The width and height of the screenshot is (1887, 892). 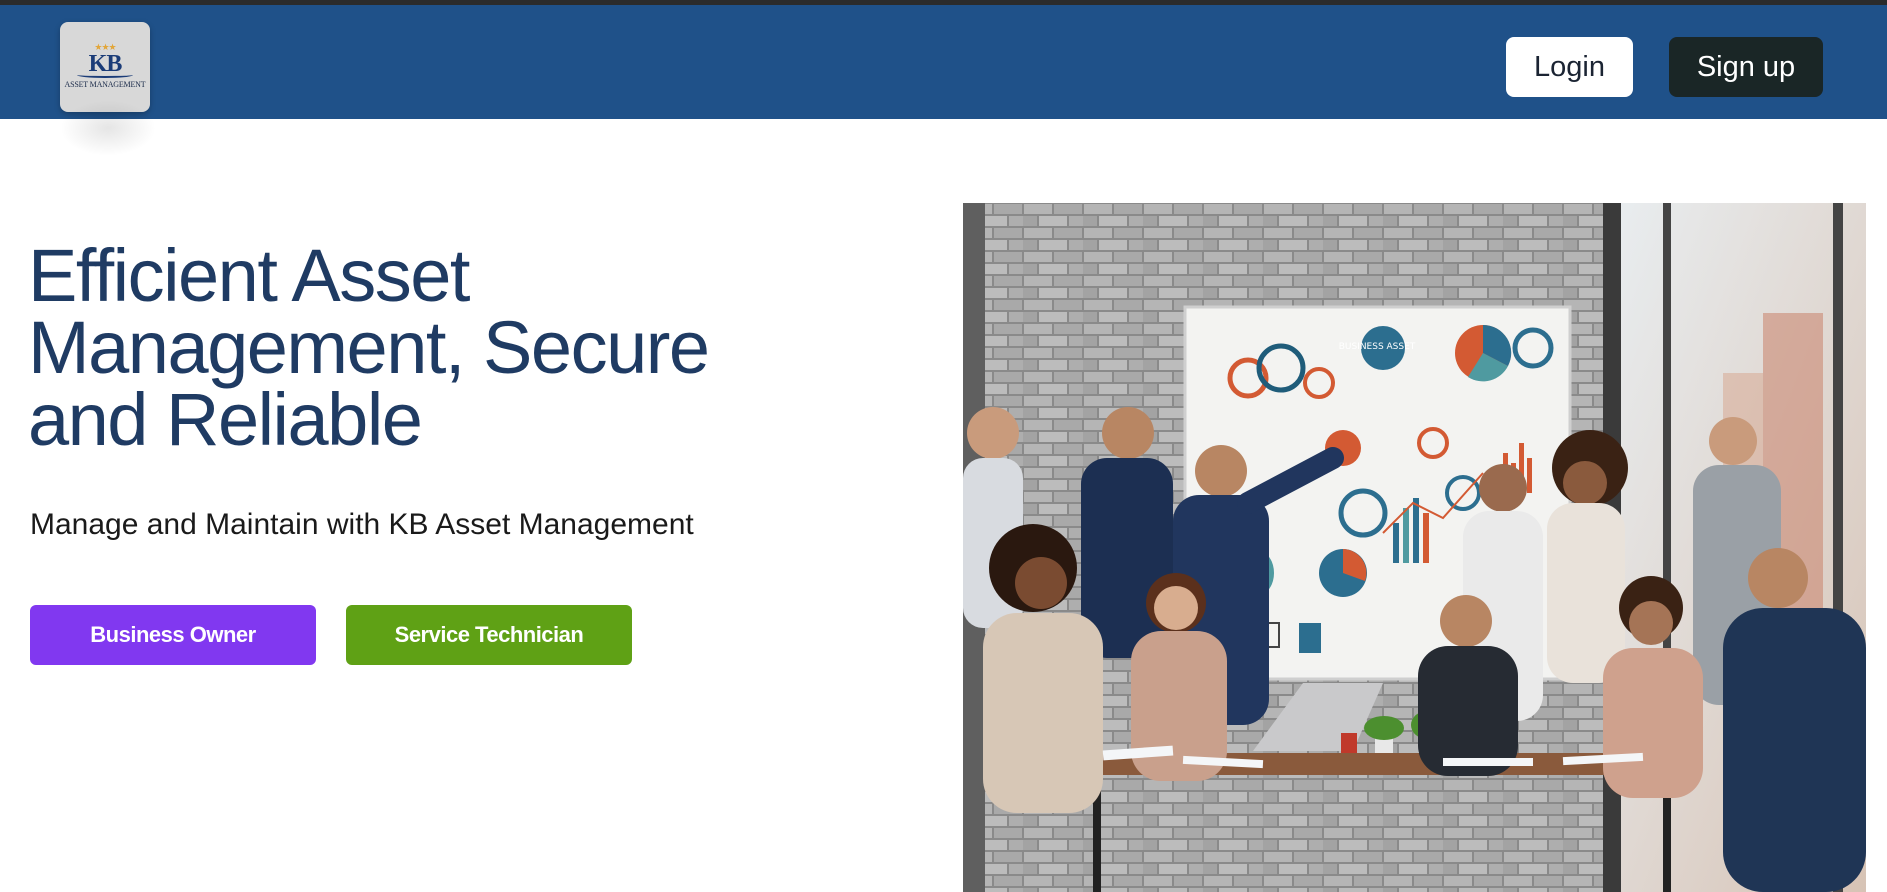 What do you see at coordinates (105, 75) in the screenshot?
I see `logo-swoosh` at bounding box center [105, 75].